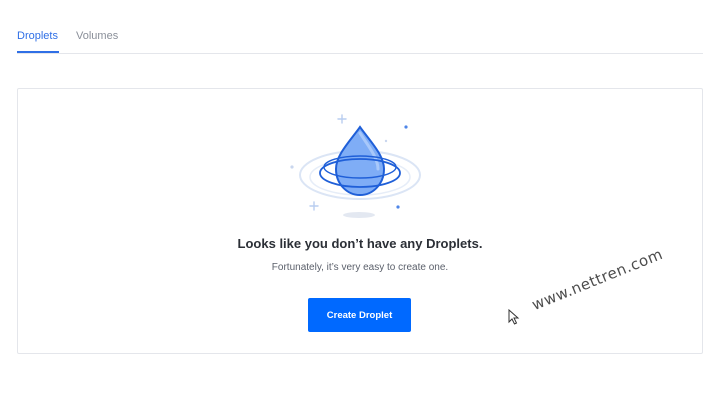  Describe the element at coordinates (97, 36) in the screenshot. I see `tab-volumes: Volumes` at that location.